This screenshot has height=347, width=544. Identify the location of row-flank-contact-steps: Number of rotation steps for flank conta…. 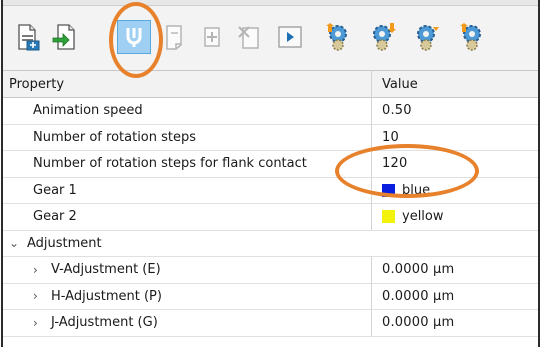
(270, 164).